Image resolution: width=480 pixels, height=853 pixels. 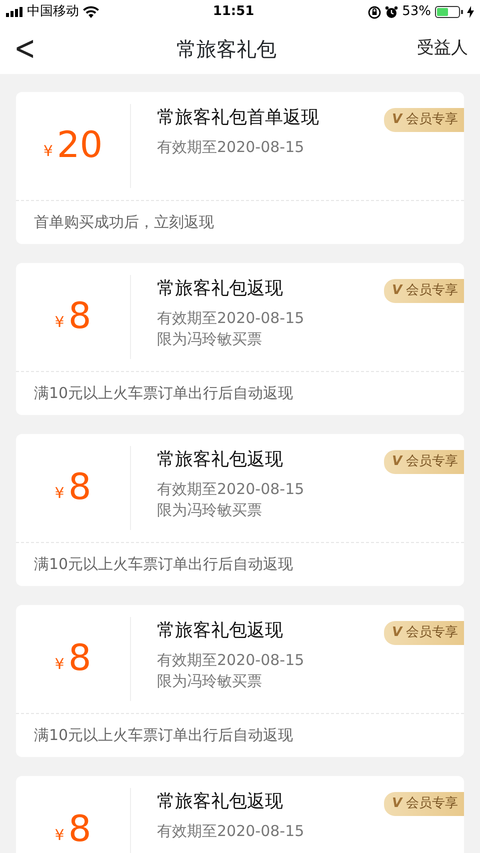 What do you see at coordinates (14, 12) in the screenshot?
I see `signal-icon` at bounding box center [14, 12].